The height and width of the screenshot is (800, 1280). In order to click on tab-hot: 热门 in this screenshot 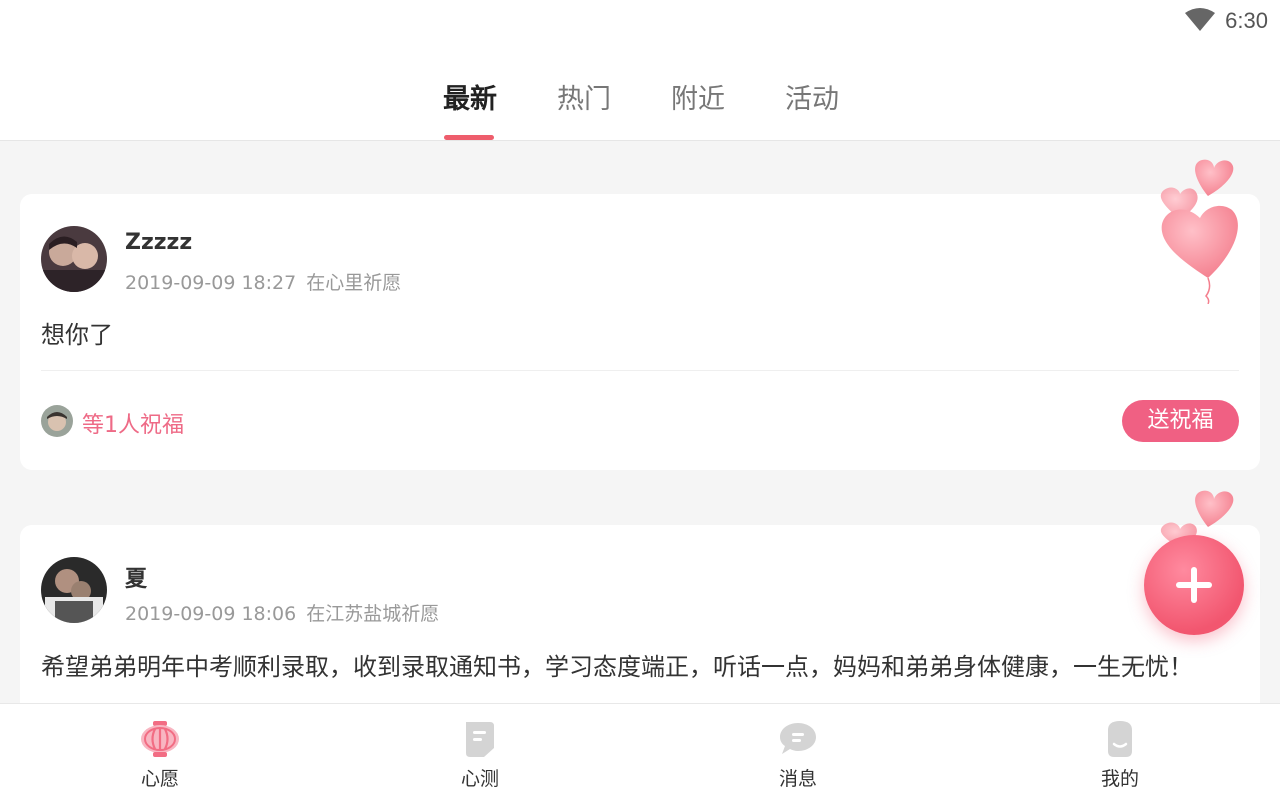, I will do `click(584, 100)`.